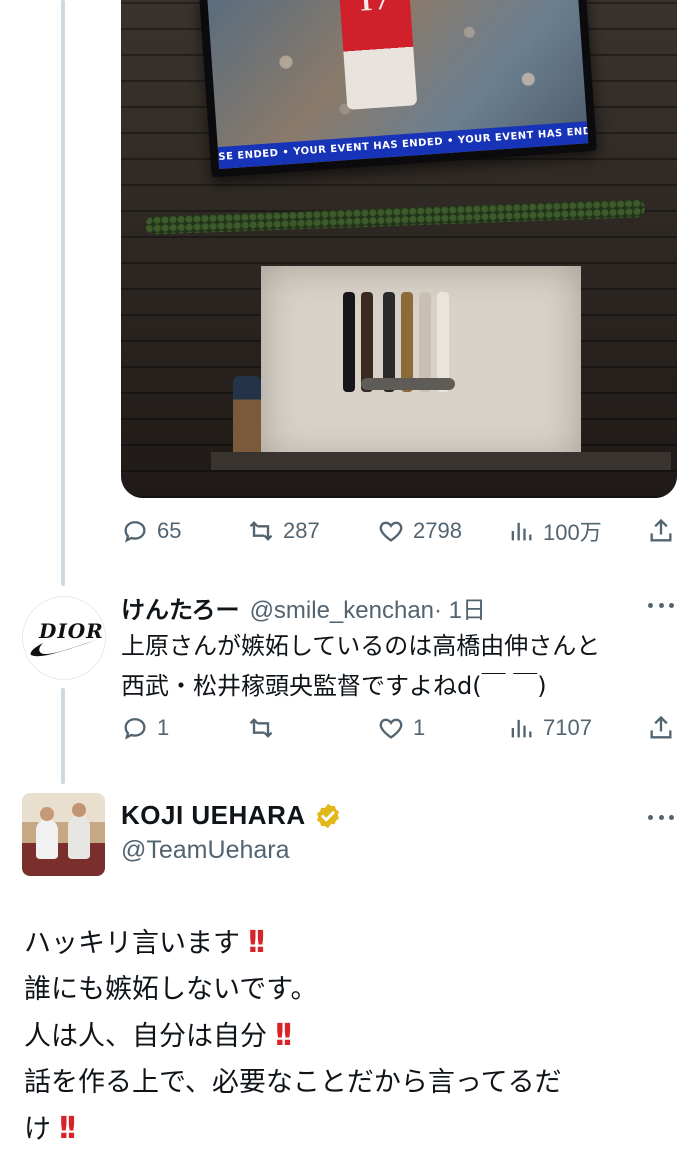 Image resolution: width=700 pixels, height=1164 pixels. What do you see at coordinates (63, 293) in the screenshot?
I see `thread-connector-top` at bounding box center [63, 293].